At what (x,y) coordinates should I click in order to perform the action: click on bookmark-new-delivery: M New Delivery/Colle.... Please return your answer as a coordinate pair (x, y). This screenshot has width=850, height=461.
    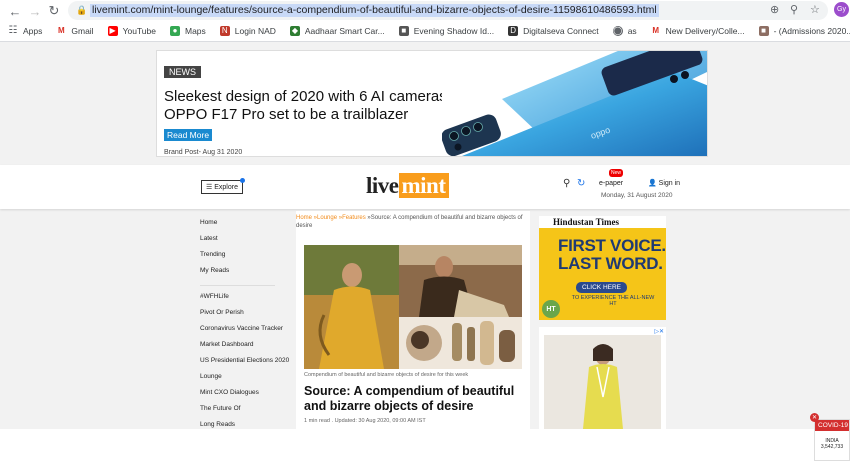
    Looking at the image, I should click on (697, 31).